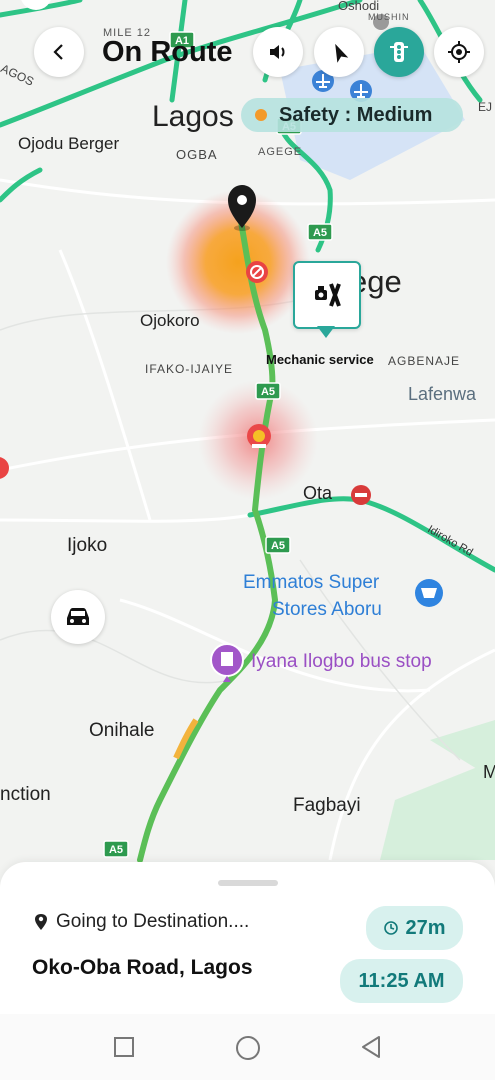 This screenshot has width=495, height=1080. I want to click on road-closed-icon, so click(361, 495).